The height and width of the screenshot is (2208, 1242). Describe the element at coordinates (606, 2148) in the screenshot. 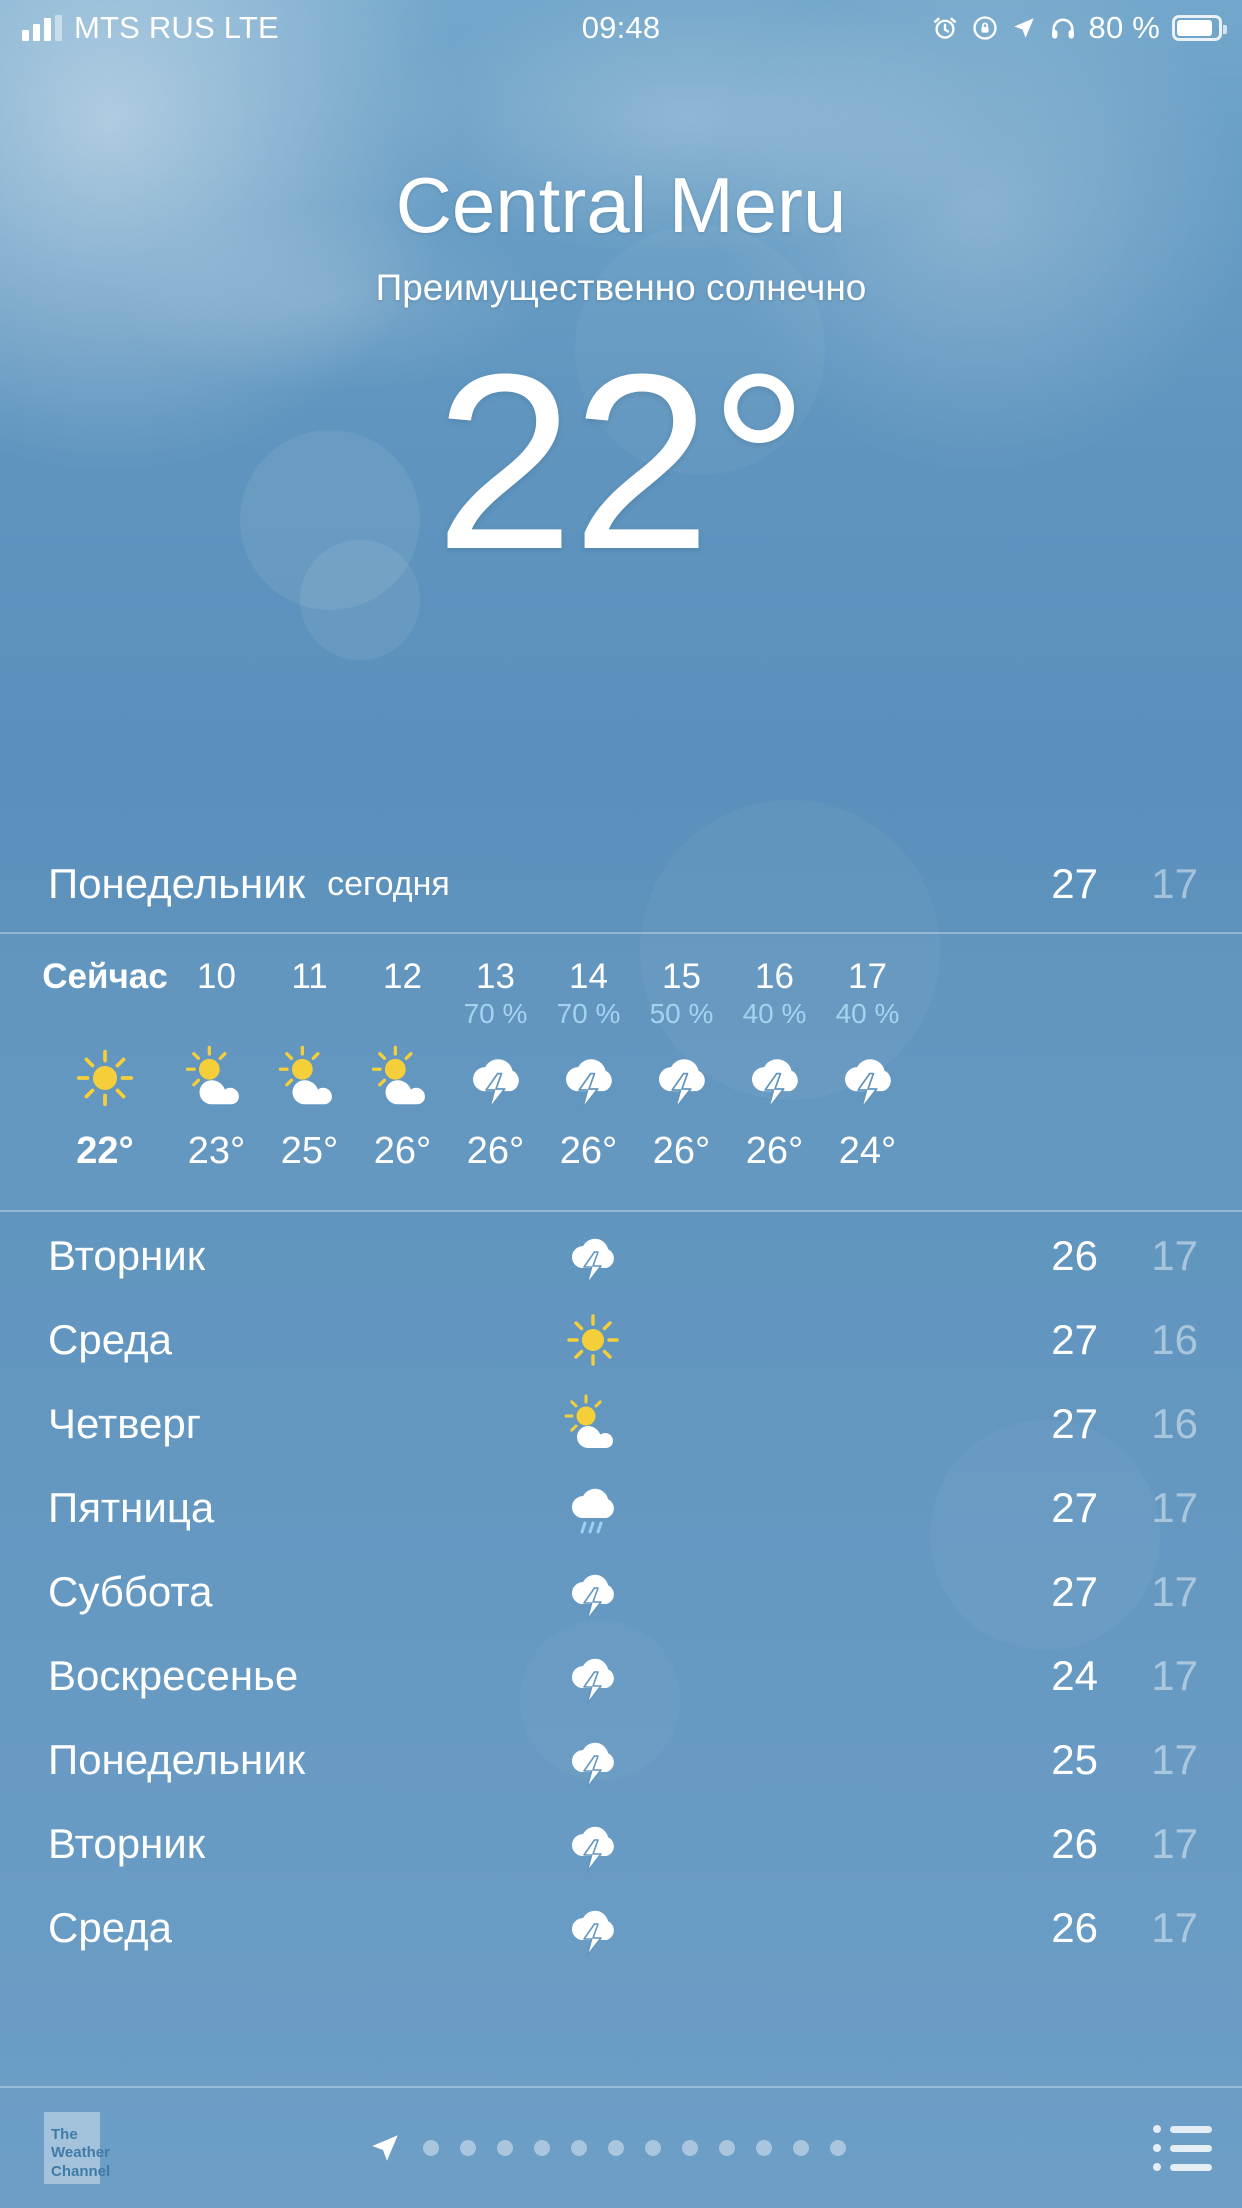

I see `page-indicator` at that location.